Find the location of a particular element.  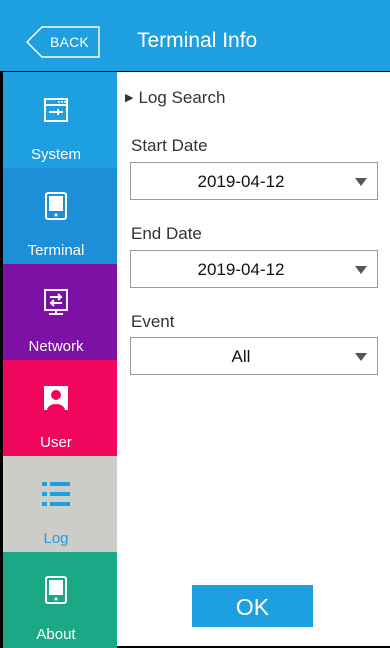

sidebar-item-label: System is located at coordinates (55, 154).